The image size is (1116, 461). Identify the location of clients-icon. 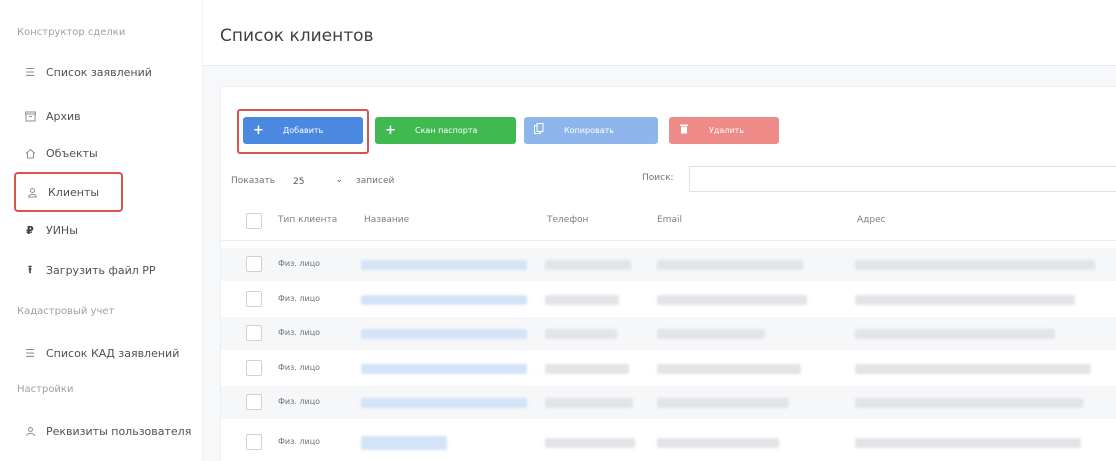
(32, 192).